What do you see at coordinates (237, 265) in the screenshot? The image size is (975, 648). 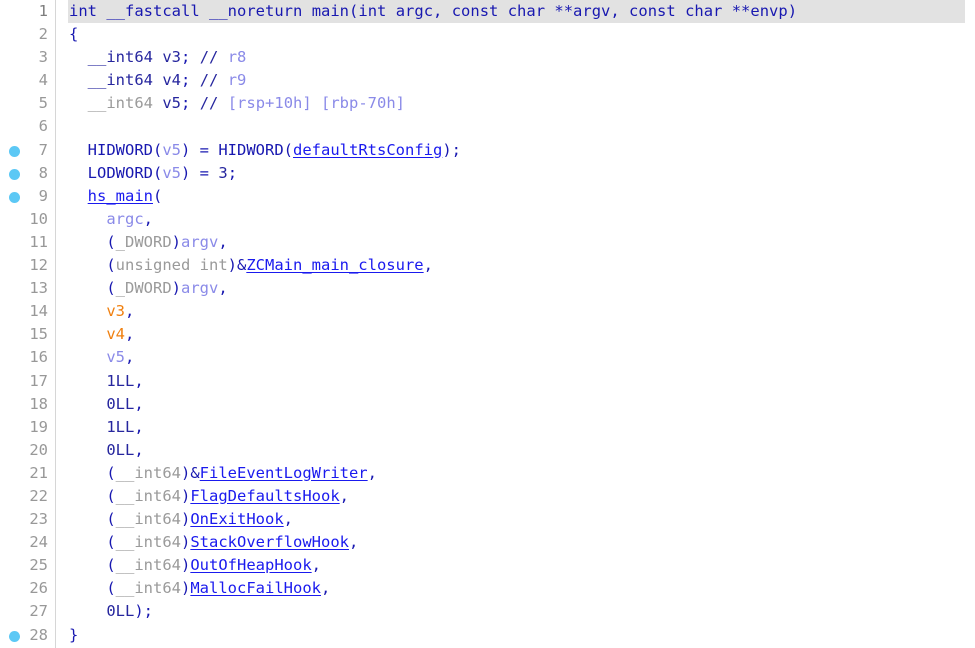 I see `code-token: )&` at bounding box center [237, 265].